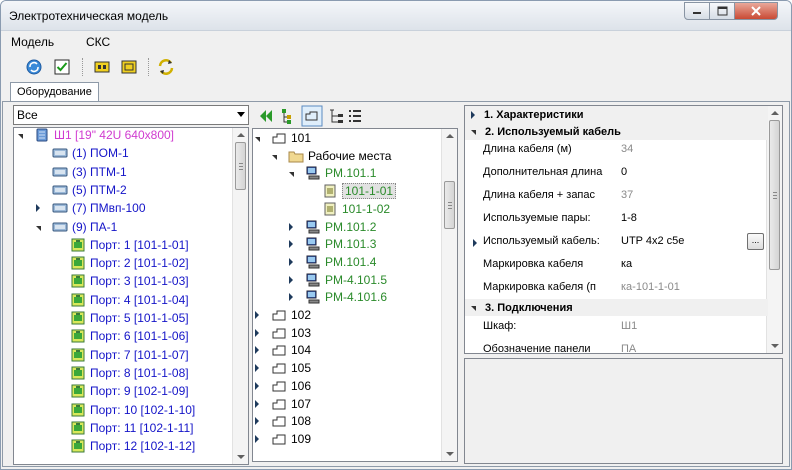 This screenshot has height=470, width=792. What do you see at coordinates (627, 195) in the screenshot?
I see `property-value: 37` at bounding box center [627, 195].